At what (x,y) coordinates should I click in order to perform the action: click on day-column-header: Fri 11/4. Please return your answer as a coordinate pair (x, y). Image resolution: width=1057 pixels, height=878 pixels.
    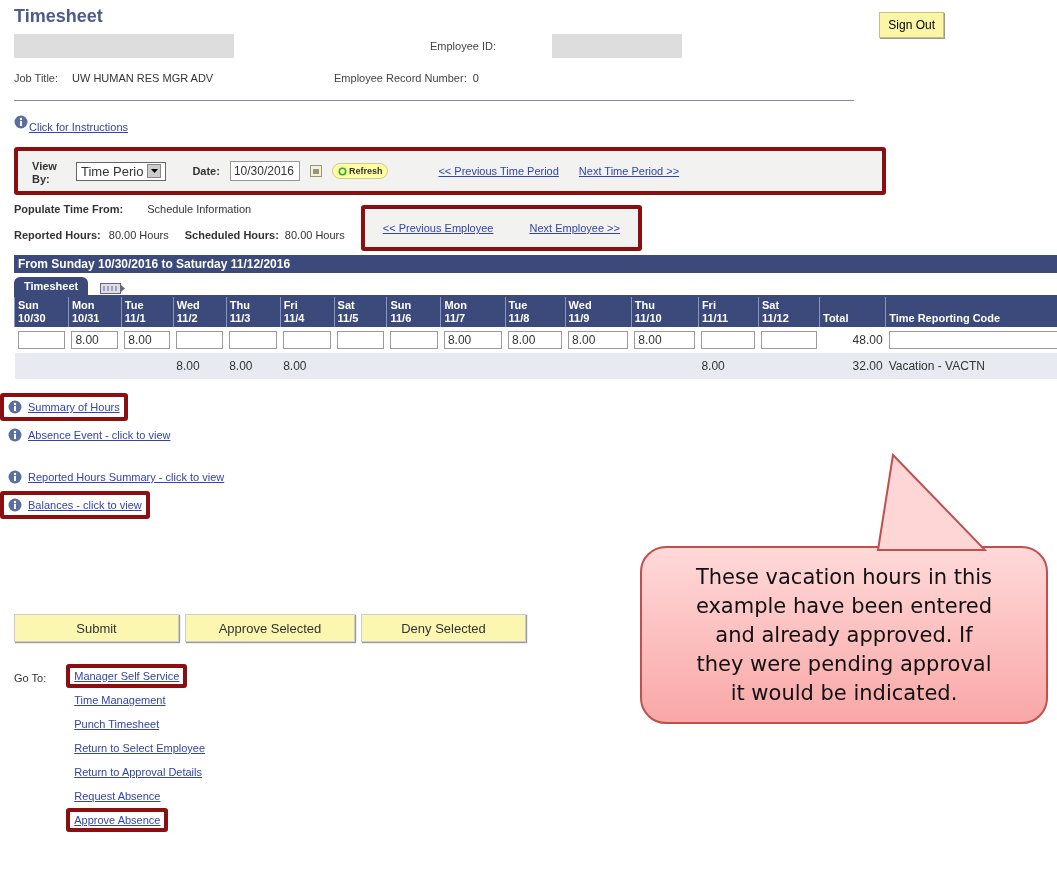
    Looking at the image, I should click on (307, 312).